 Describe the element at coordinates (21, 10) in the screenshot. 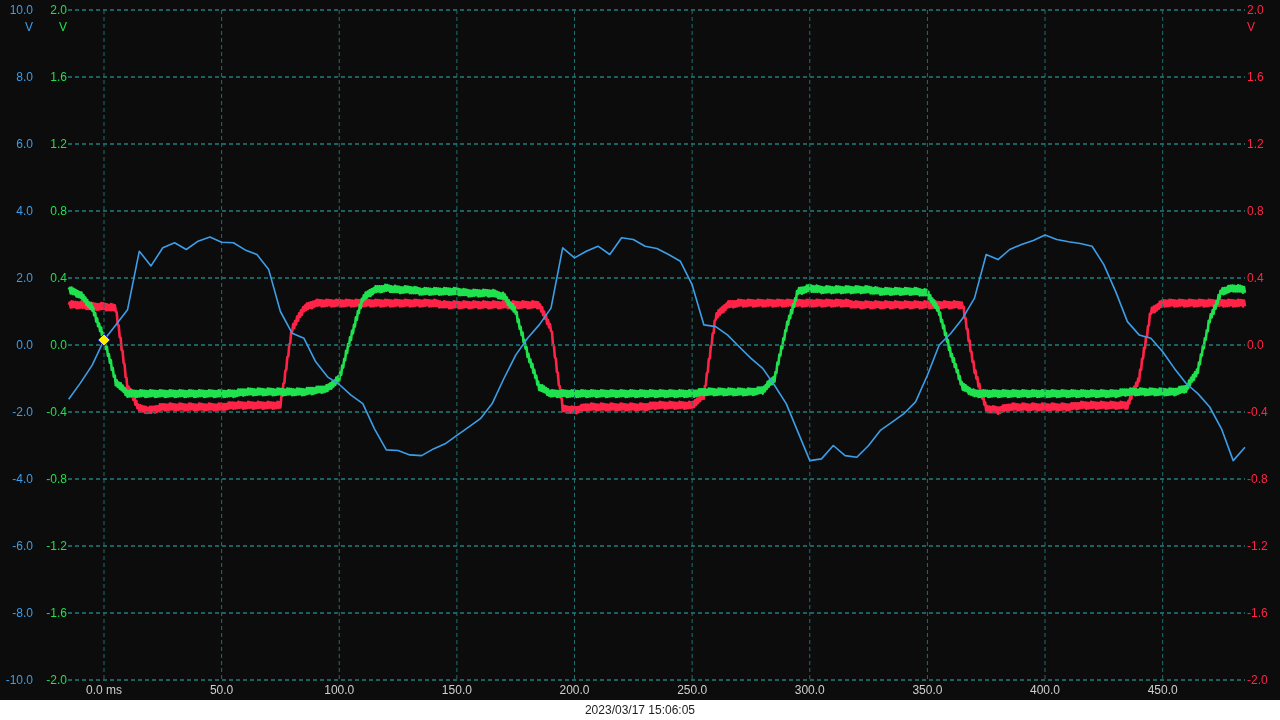

I see `y-axis-tick-label: 10.0` at that location.